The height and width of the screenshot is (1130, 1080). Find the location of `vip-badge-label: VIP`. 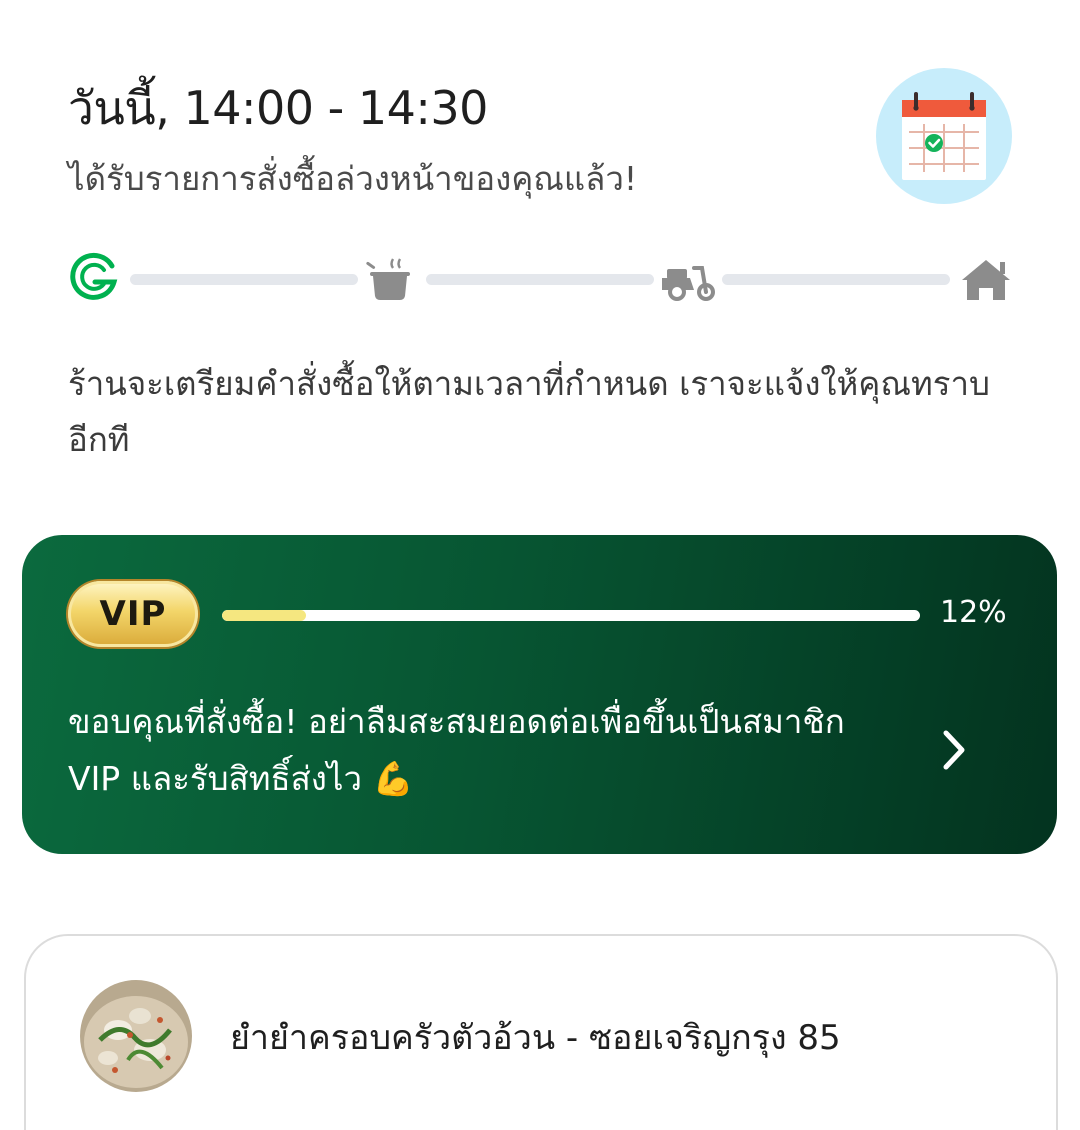

vip-badge-label: VIP is located at coordinates (133, 614).